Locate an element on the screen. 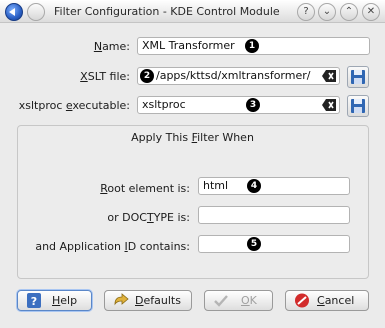 The image size is (385, 328). browse-xsltproc-button is located at coordinates (358, 106).